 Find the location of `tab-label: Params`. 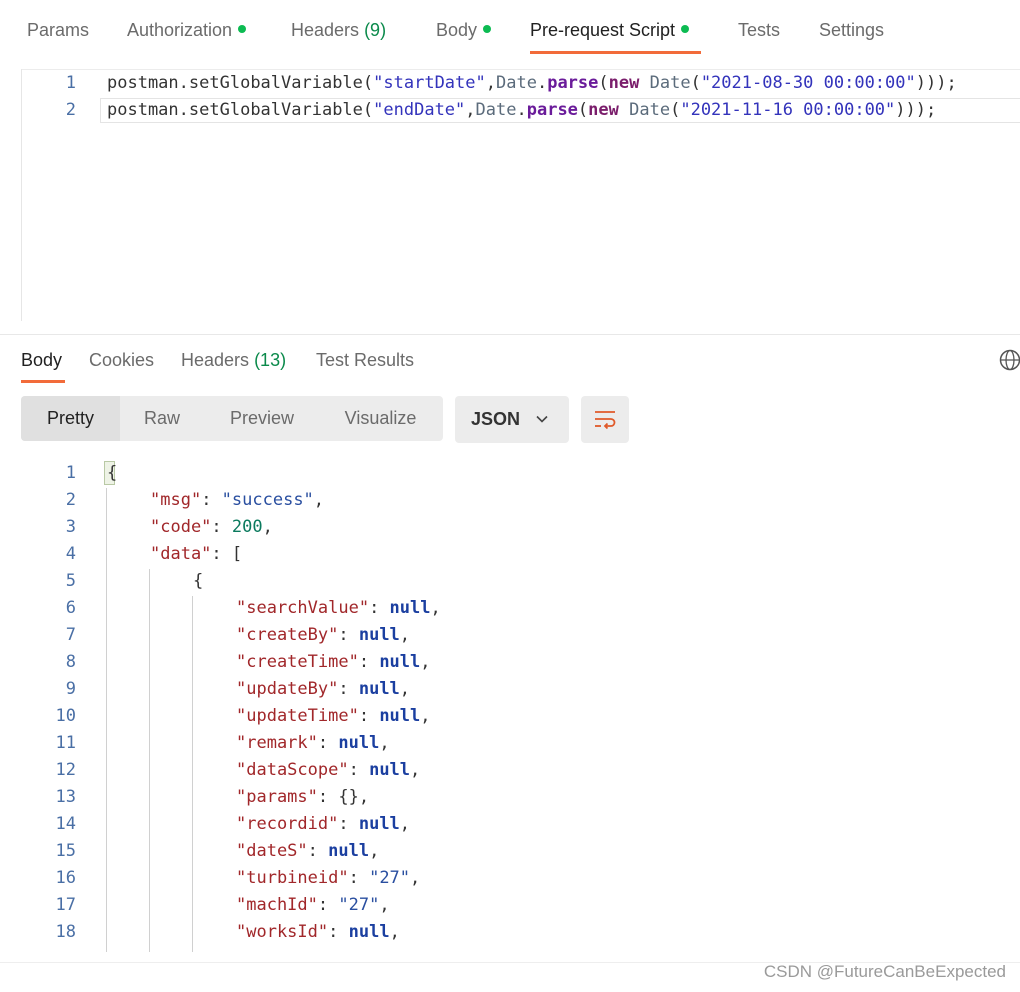

tab-label: Params is located at coordinates (58, 30).